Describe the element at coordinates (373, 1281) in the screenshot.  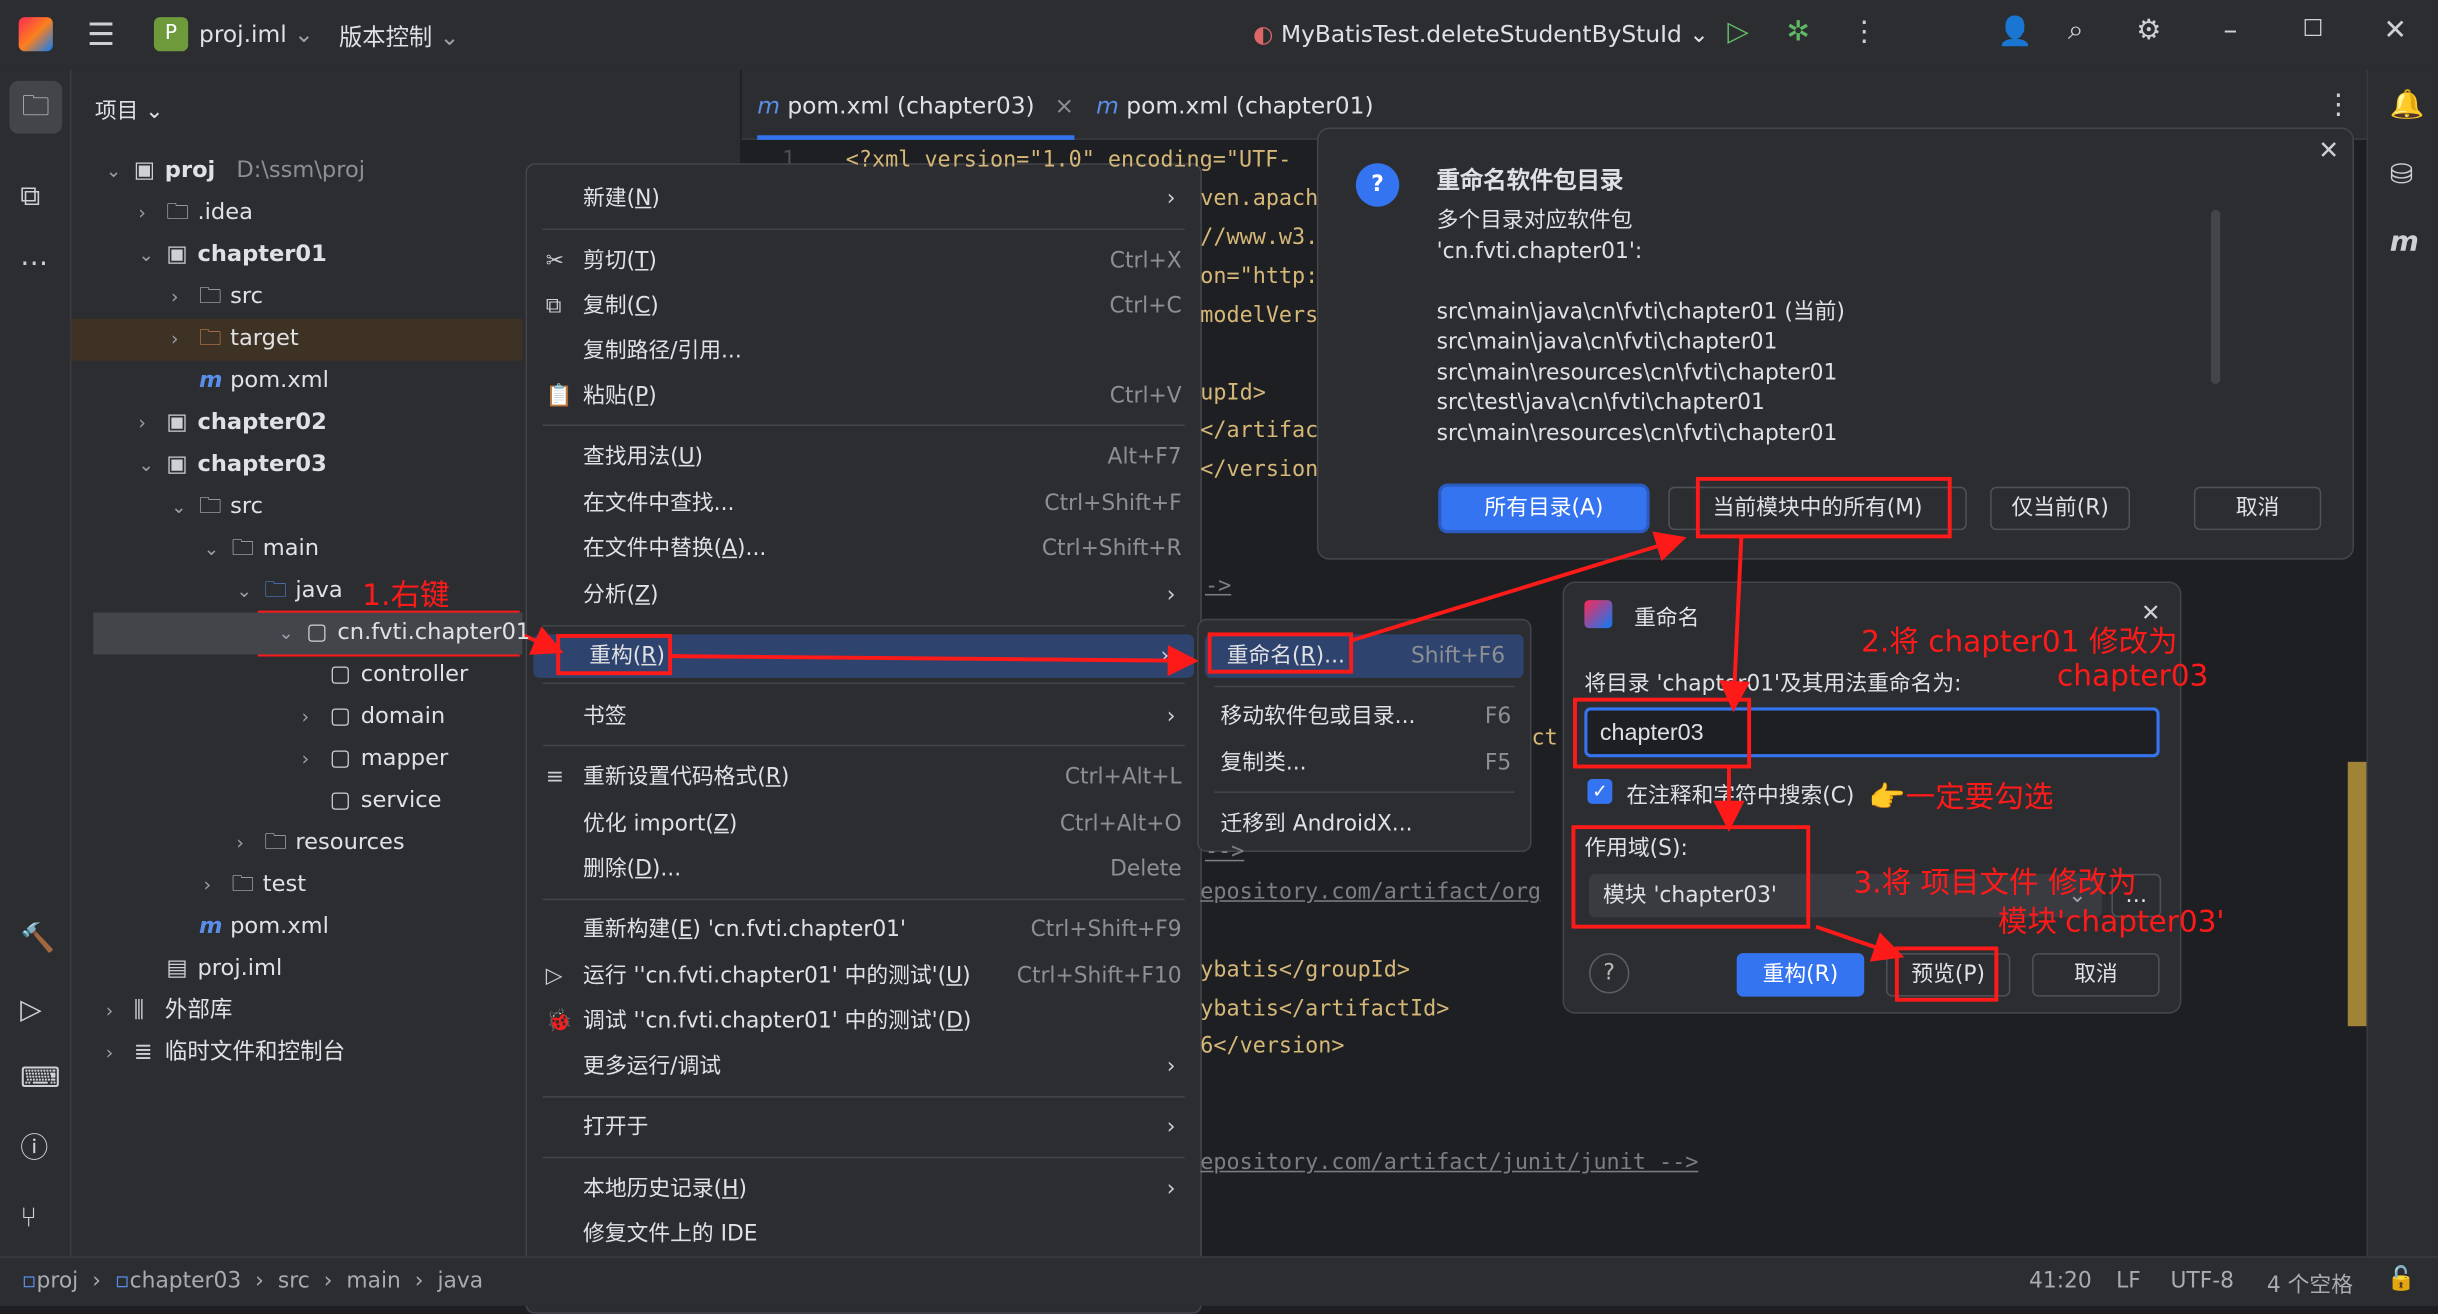
I see `breadcrumb-item: main` at that location.